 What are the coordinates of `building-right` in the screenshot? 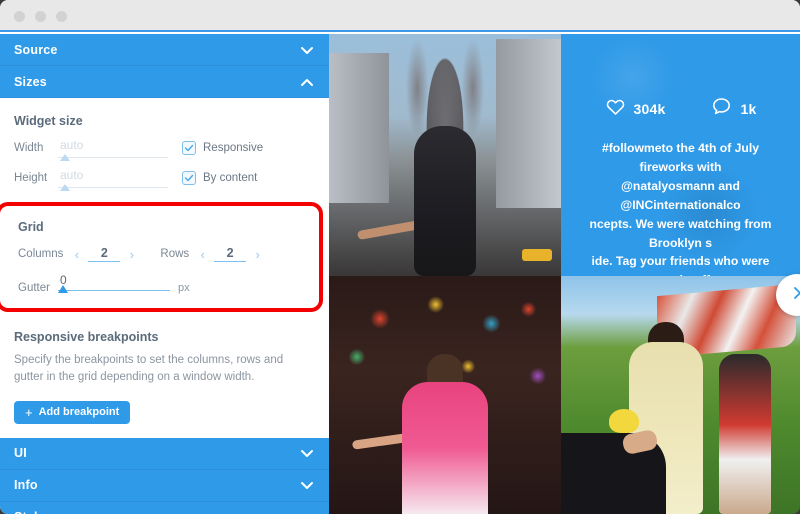 It's located at (528, 123).